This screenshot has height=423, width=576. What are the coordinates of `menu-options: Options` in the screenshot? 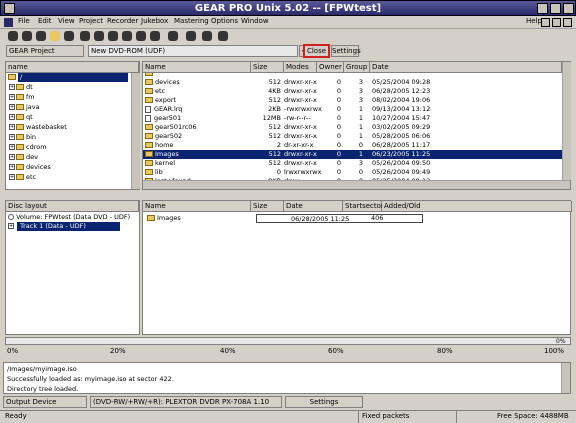 It's located at (224, 21).